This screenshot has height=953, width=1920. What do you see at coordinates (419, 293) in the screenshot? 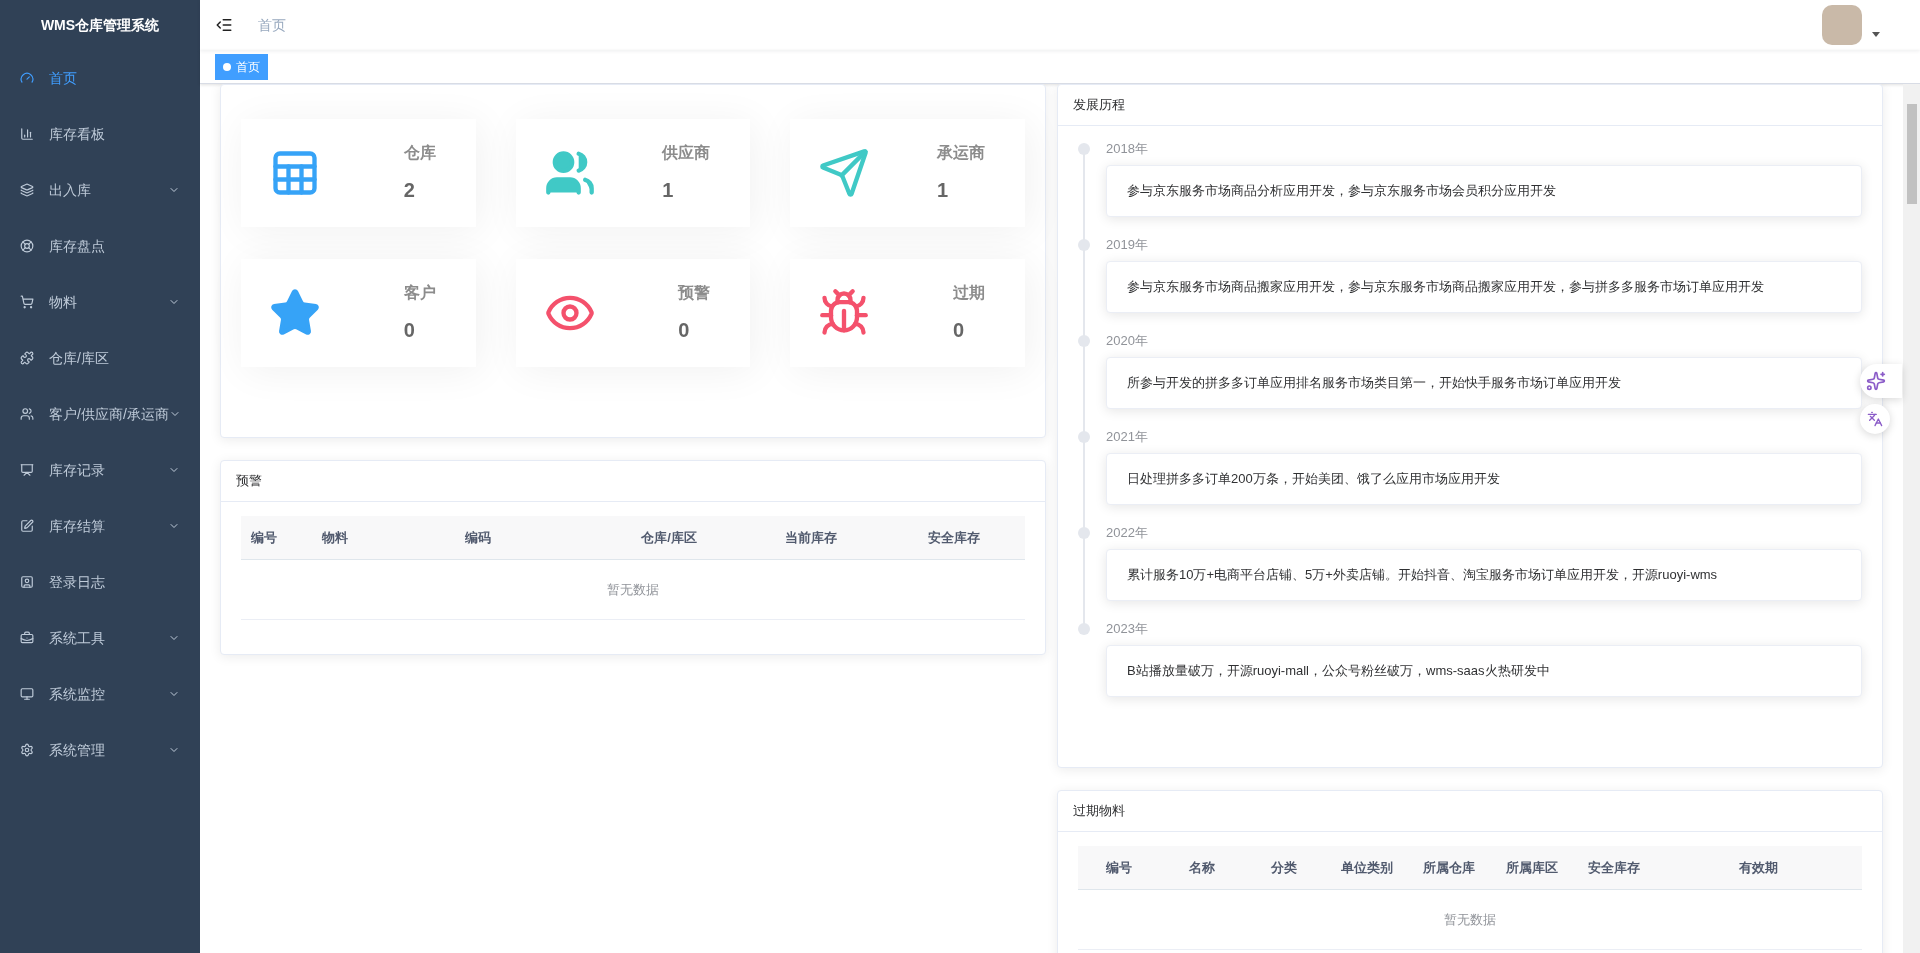
I see `stat-label: 客户` at bounding box center [419, 293].